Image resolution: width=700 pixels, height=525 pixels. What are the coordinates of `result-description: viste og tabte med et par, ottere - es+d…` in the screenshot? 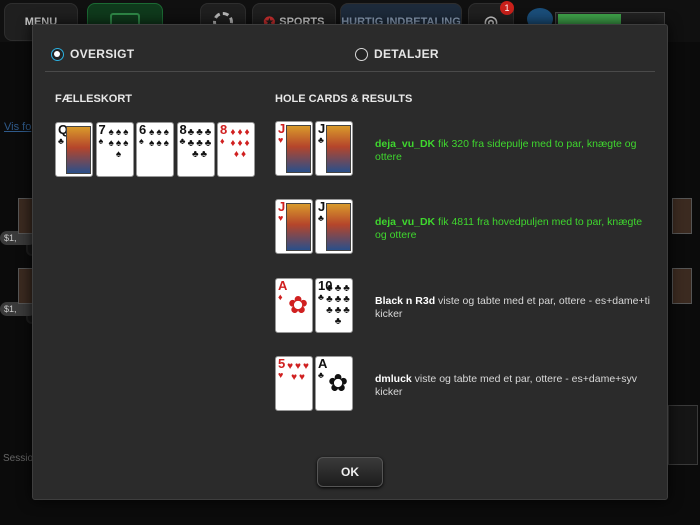 It's located at (506, 385).